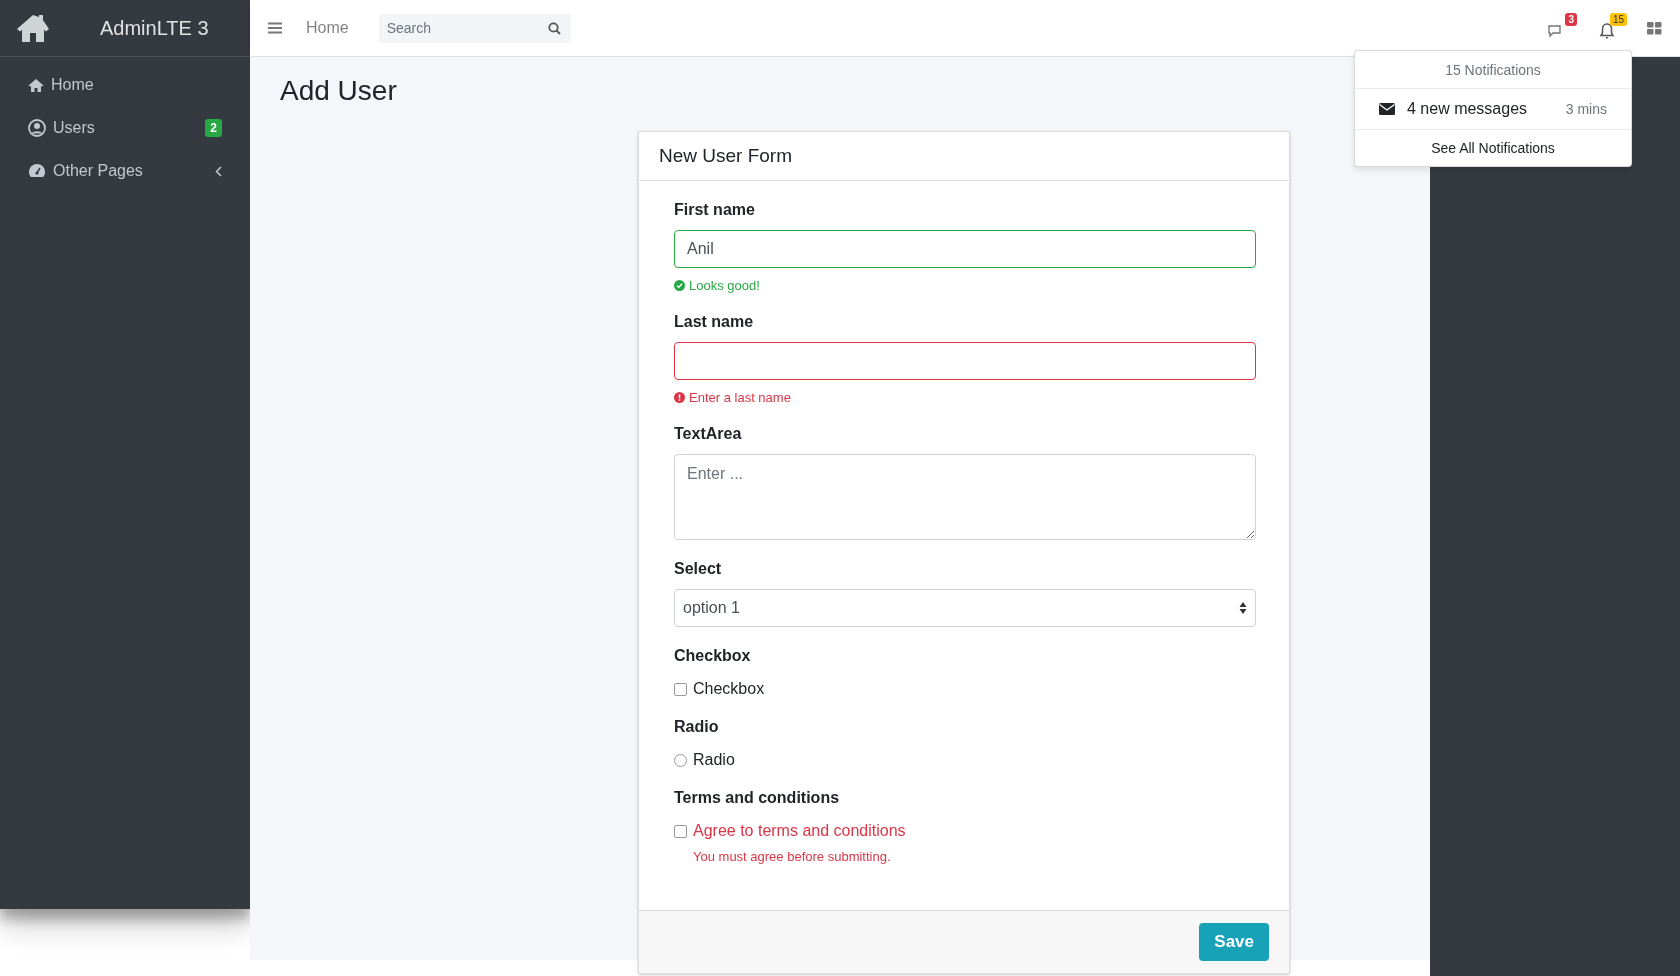  What do you see at coordinates (714, 760) in the screenshot?
I see `option-label: Radio` at bounding box center [714, 760].